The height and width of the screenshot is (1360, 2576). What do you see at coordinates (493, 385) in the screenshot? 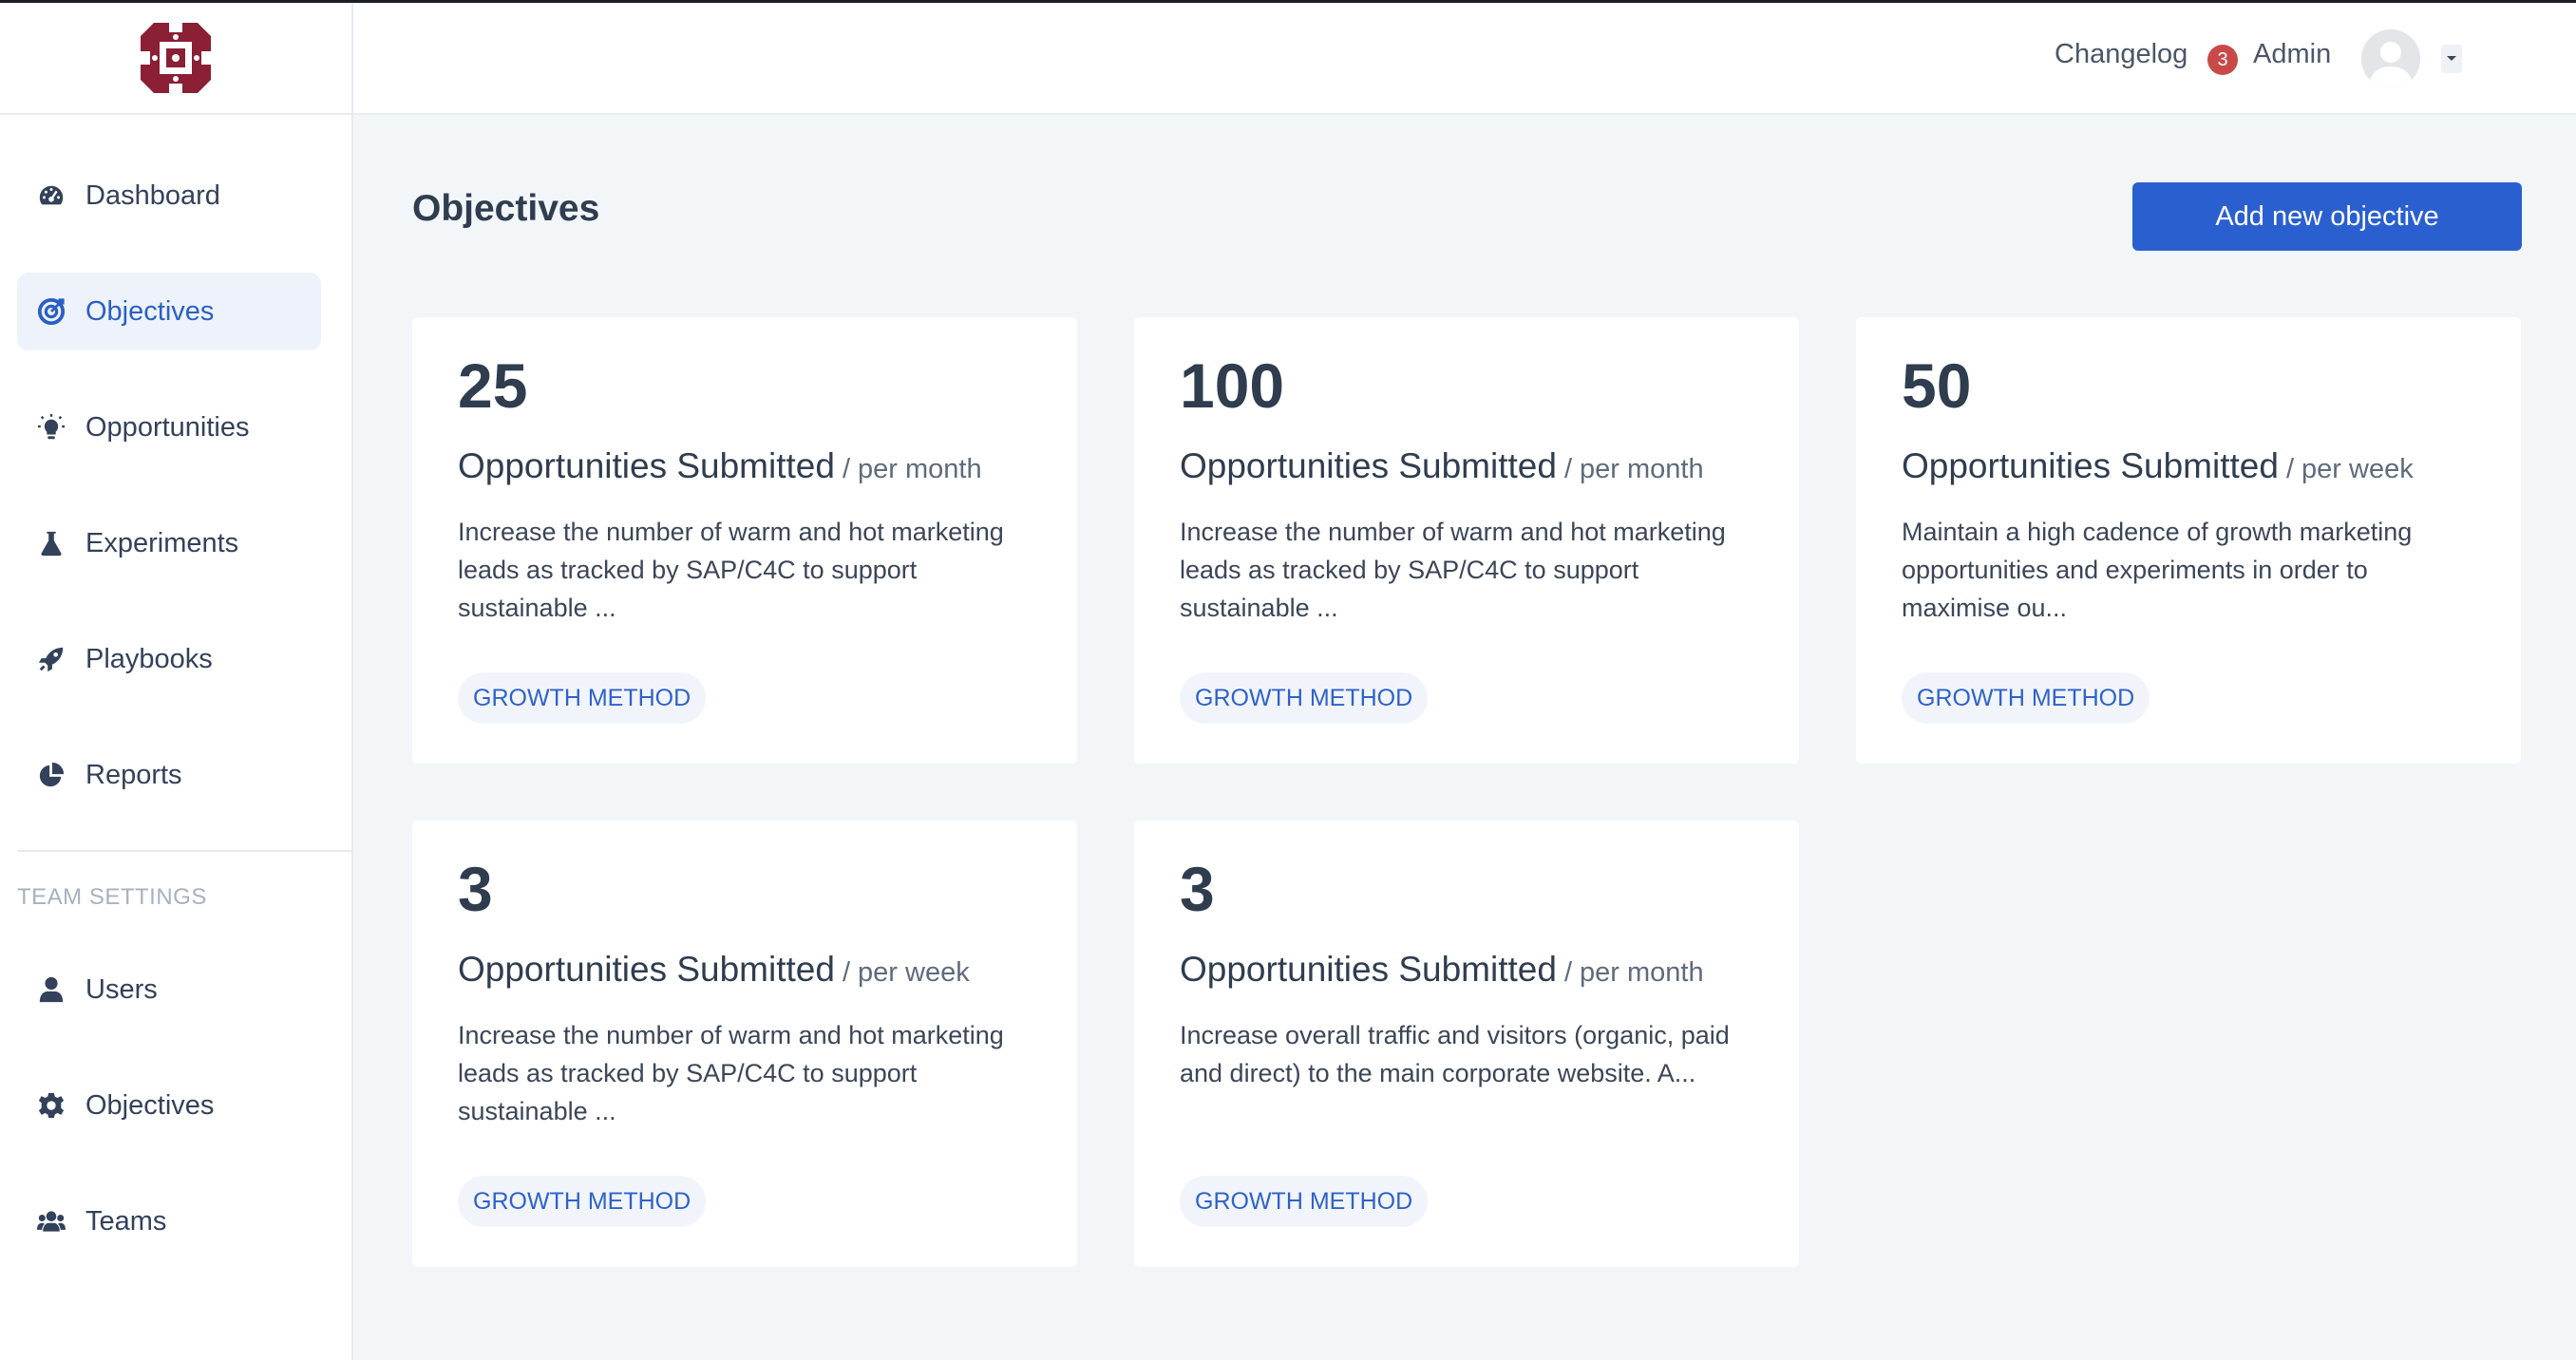
I see `objective-target-value: 25` at bounding box center [493, 385].